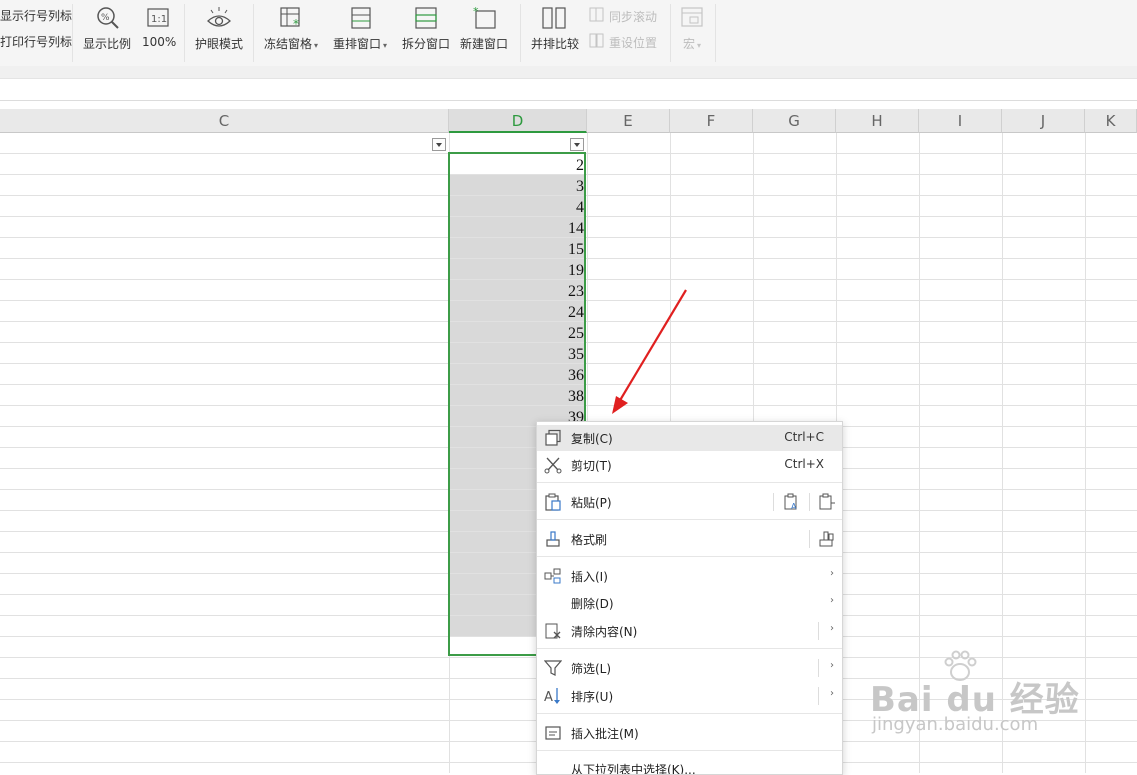 Image resolution: width=1137 pixels, height=775 pixels. What do you see at coordinates (553, 539) in the screenshot?
I see `format-painter-icon` at bounding box center [553, 539].